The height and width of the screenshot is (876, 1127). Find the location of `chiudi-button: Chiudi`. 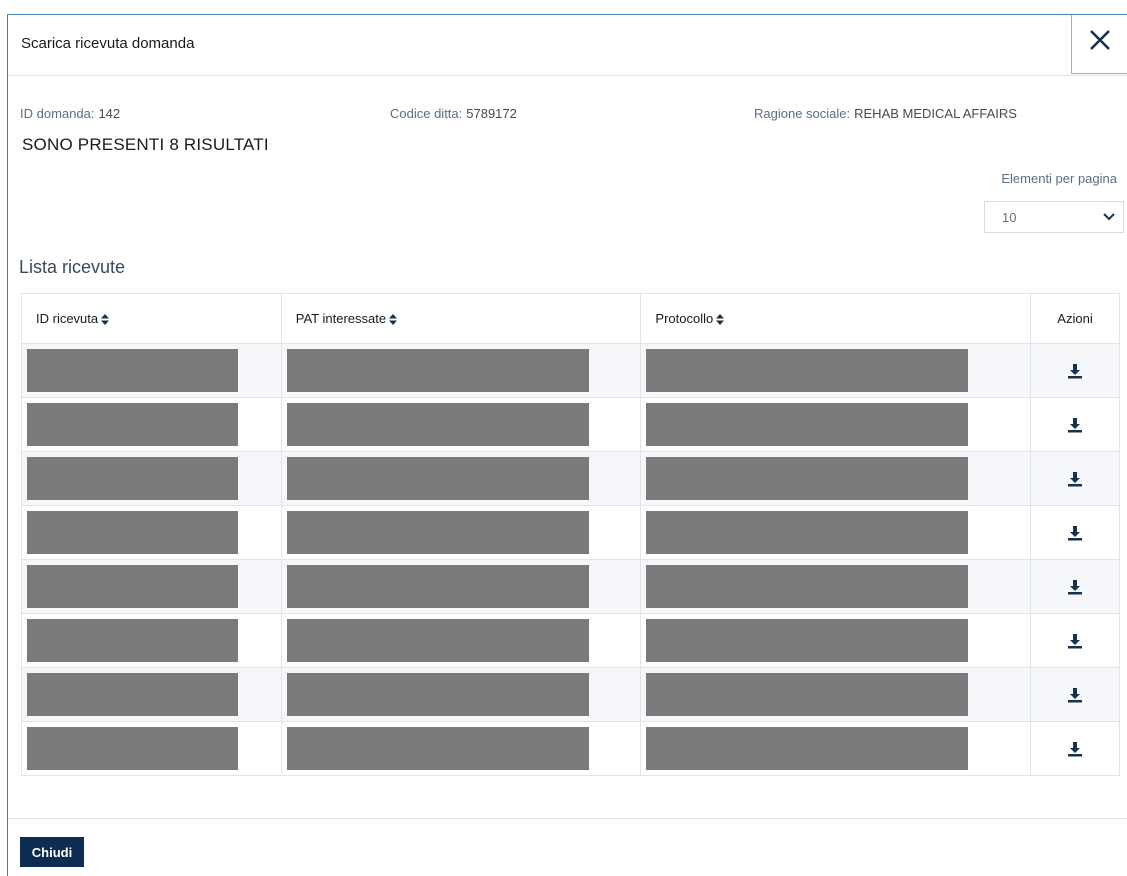

chiudi-button: Chiudi is located at coordinates (52, 852).